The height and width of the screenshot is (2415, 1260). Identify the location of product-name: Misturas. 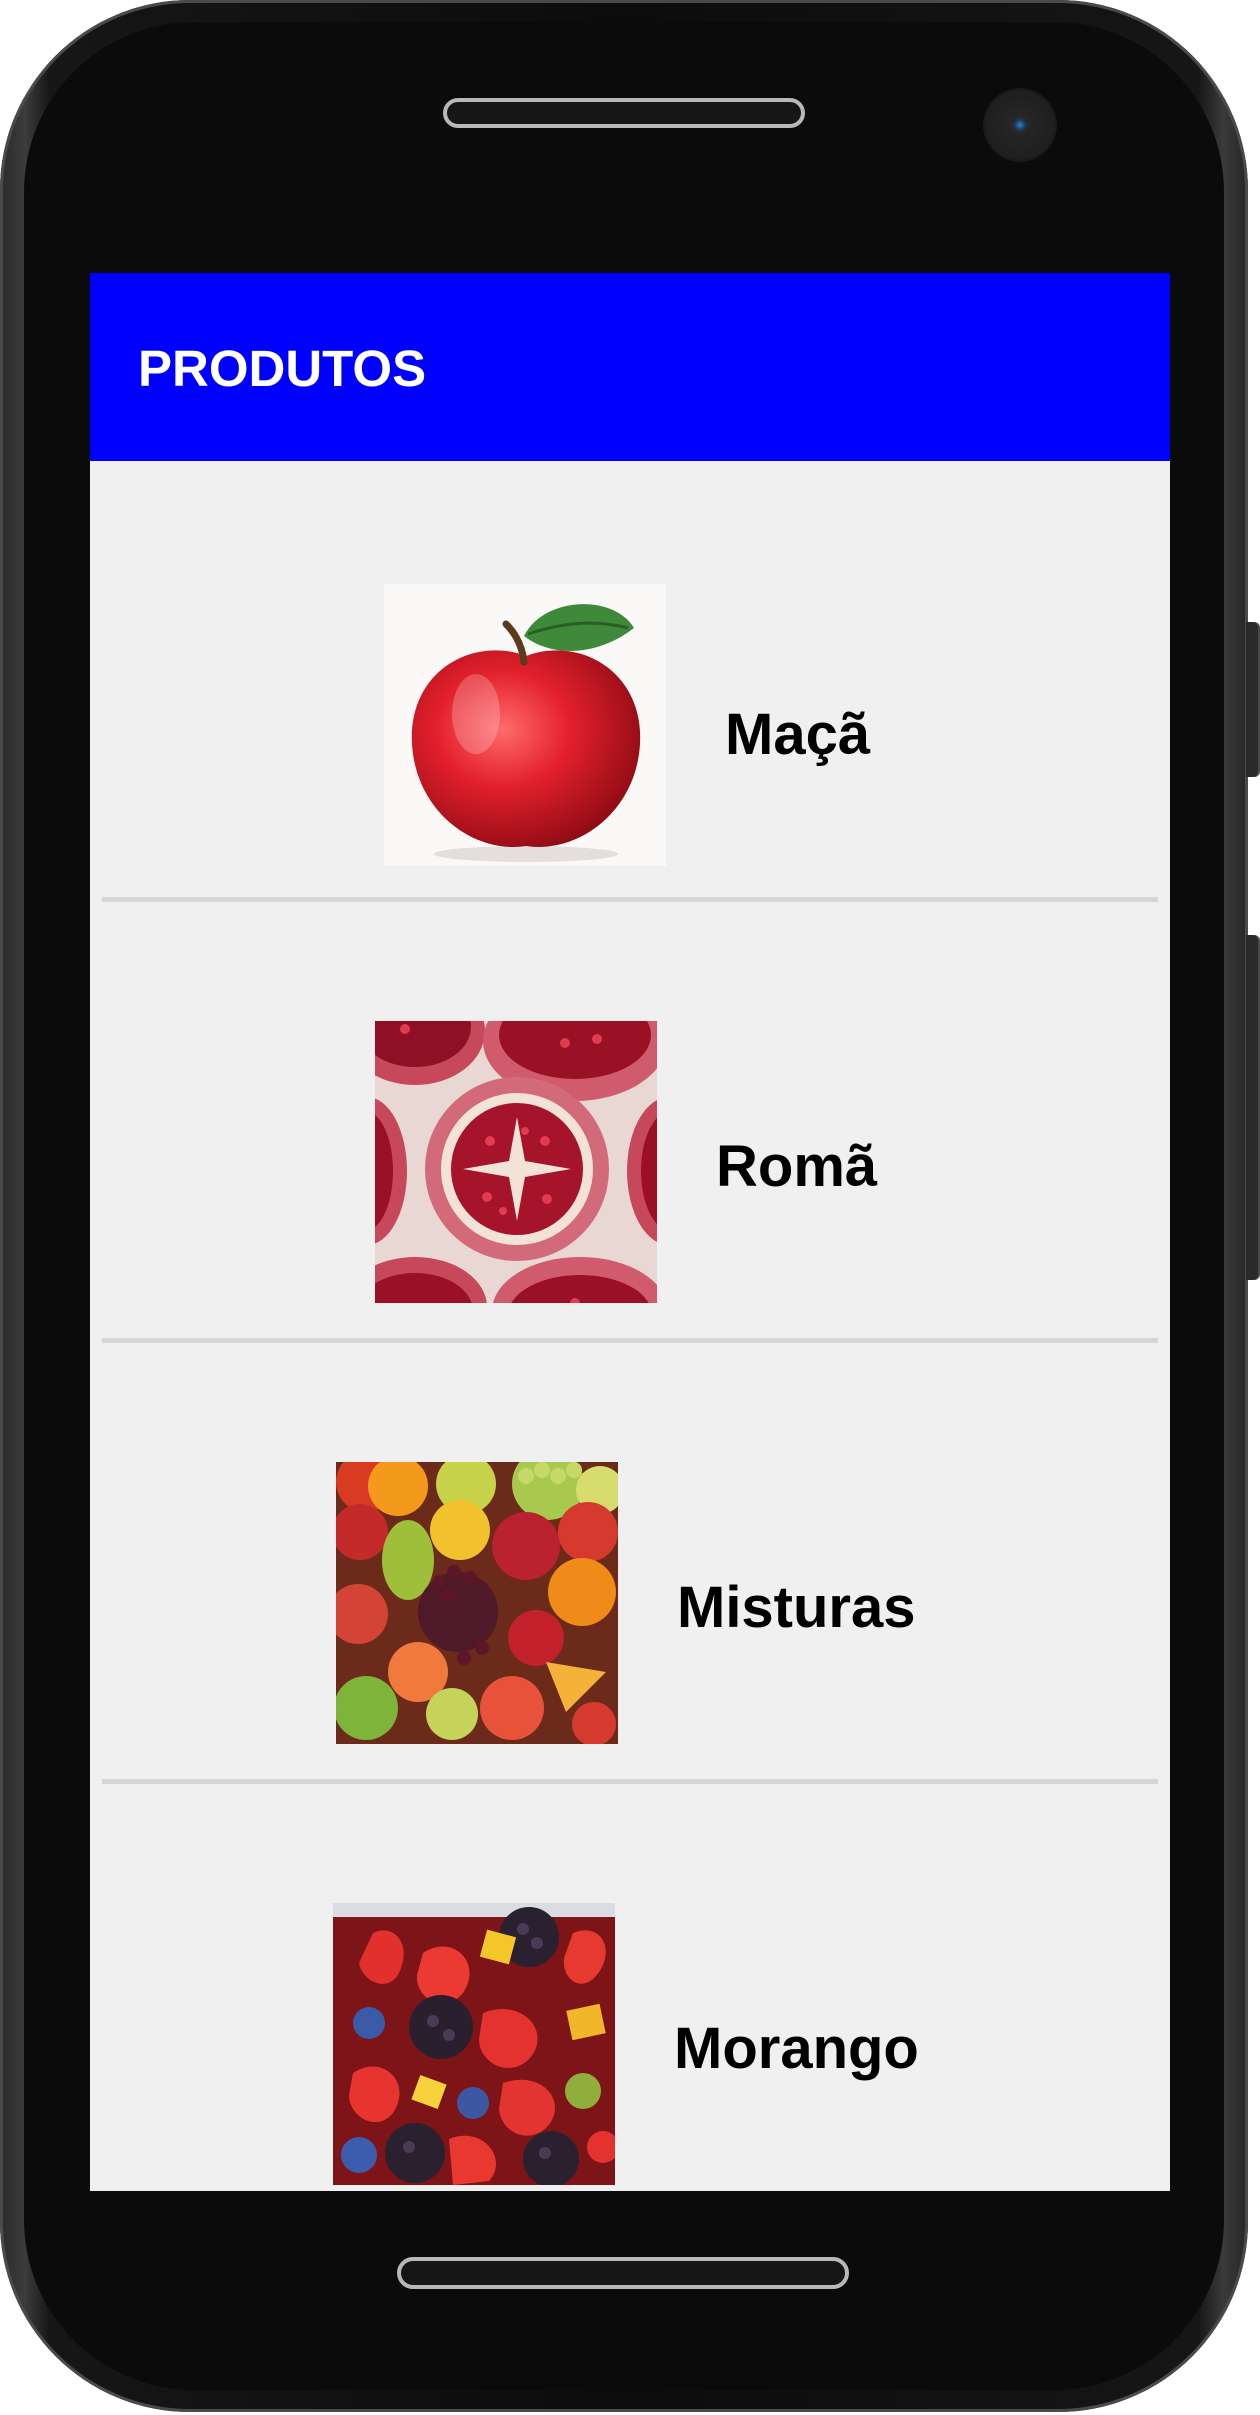
(796, 1607).